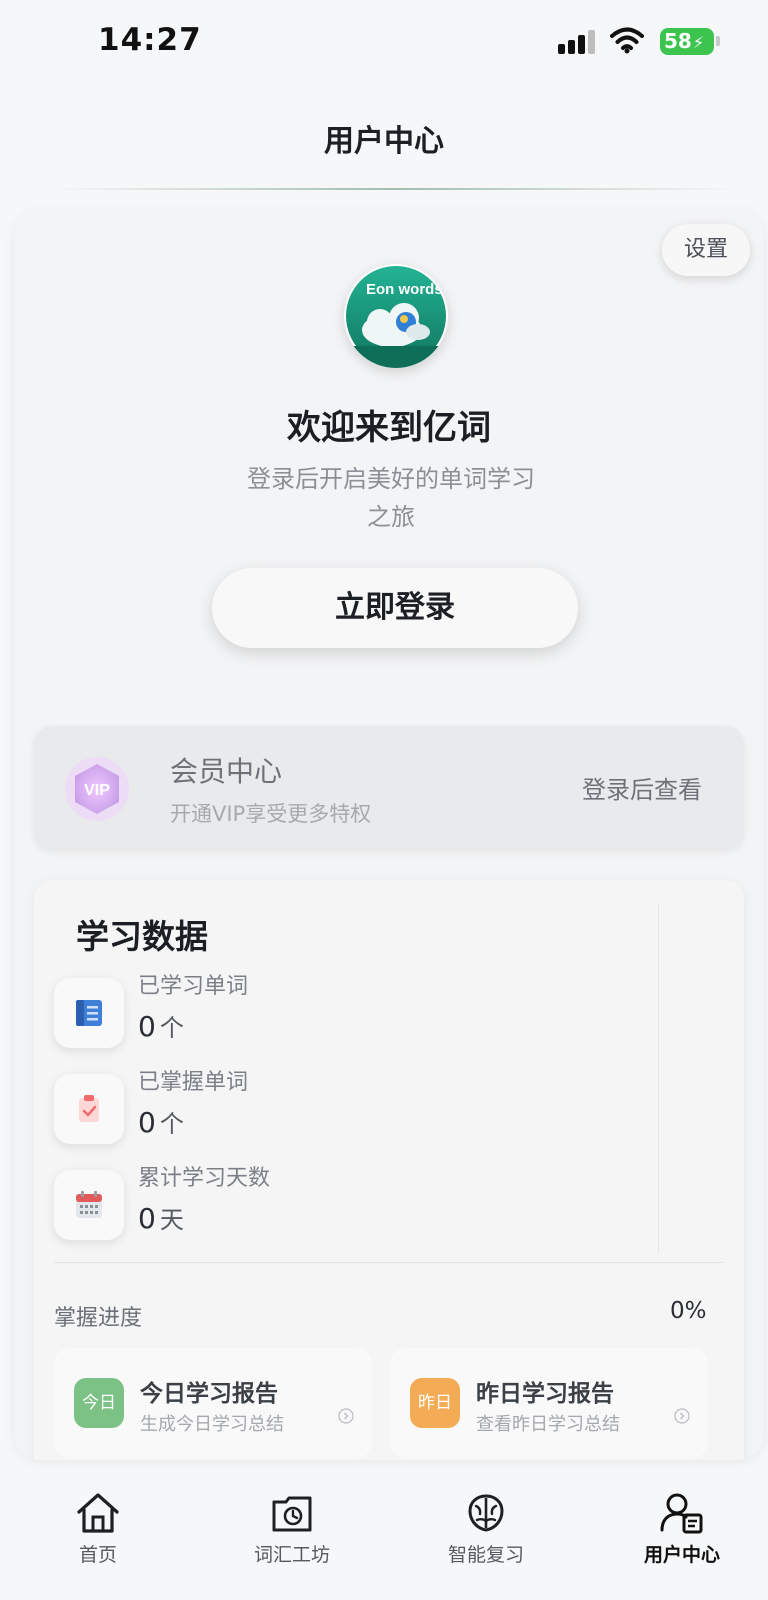 The height and width of the screenshot is (1600, 768). Describe the element at coordinates (212, 1424) in the screenshot. I see `report-subtitle: 生成今日学习总结` at that location.